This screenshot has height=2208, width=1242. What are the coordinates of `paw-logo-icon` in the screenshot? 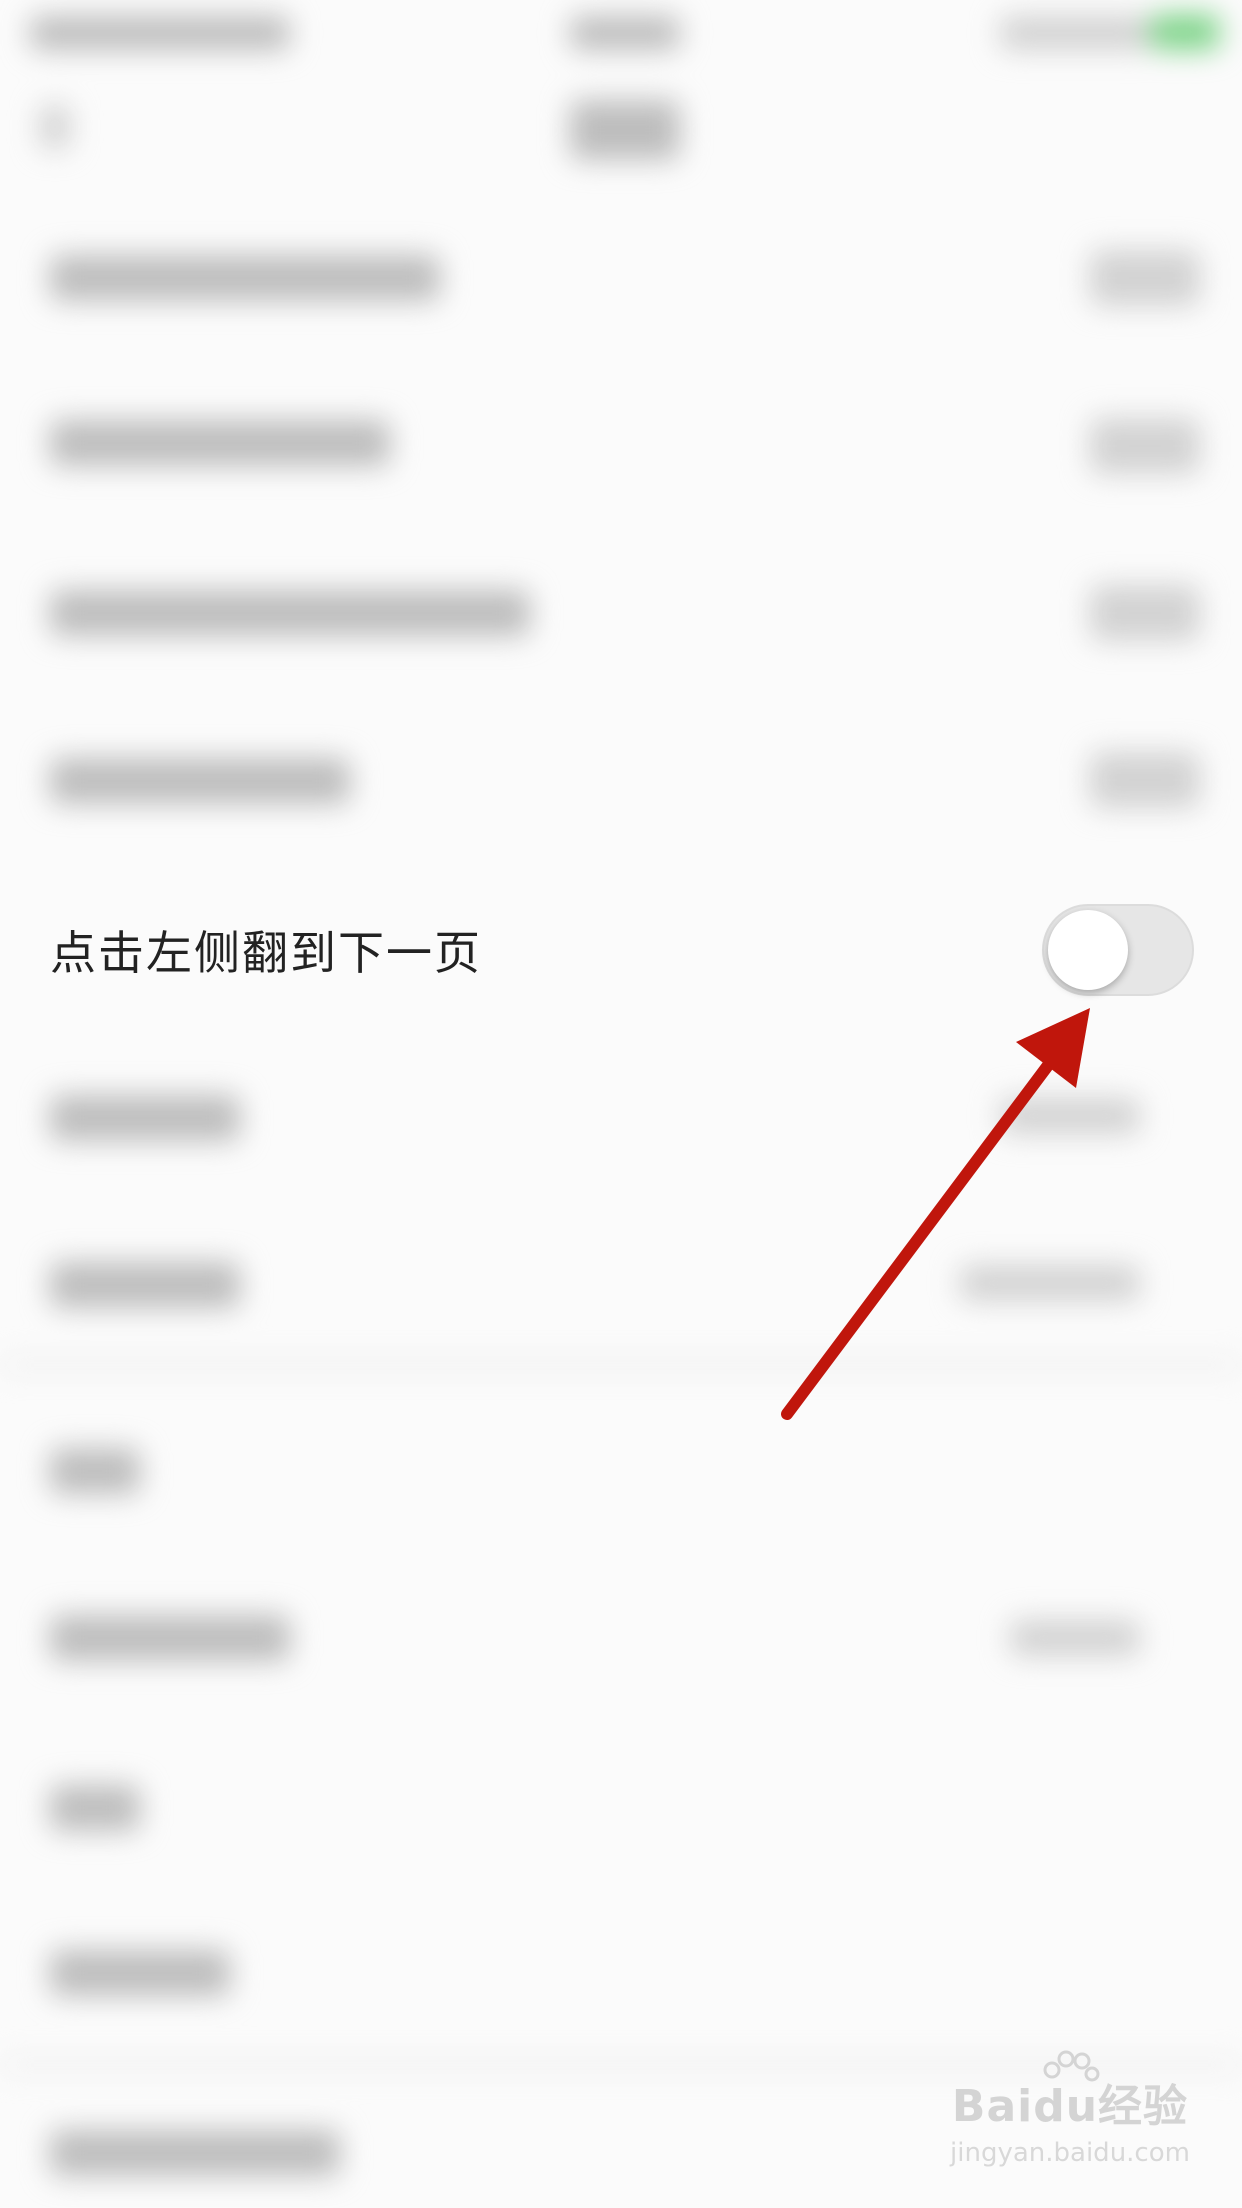 It's located at (1071, 2066).